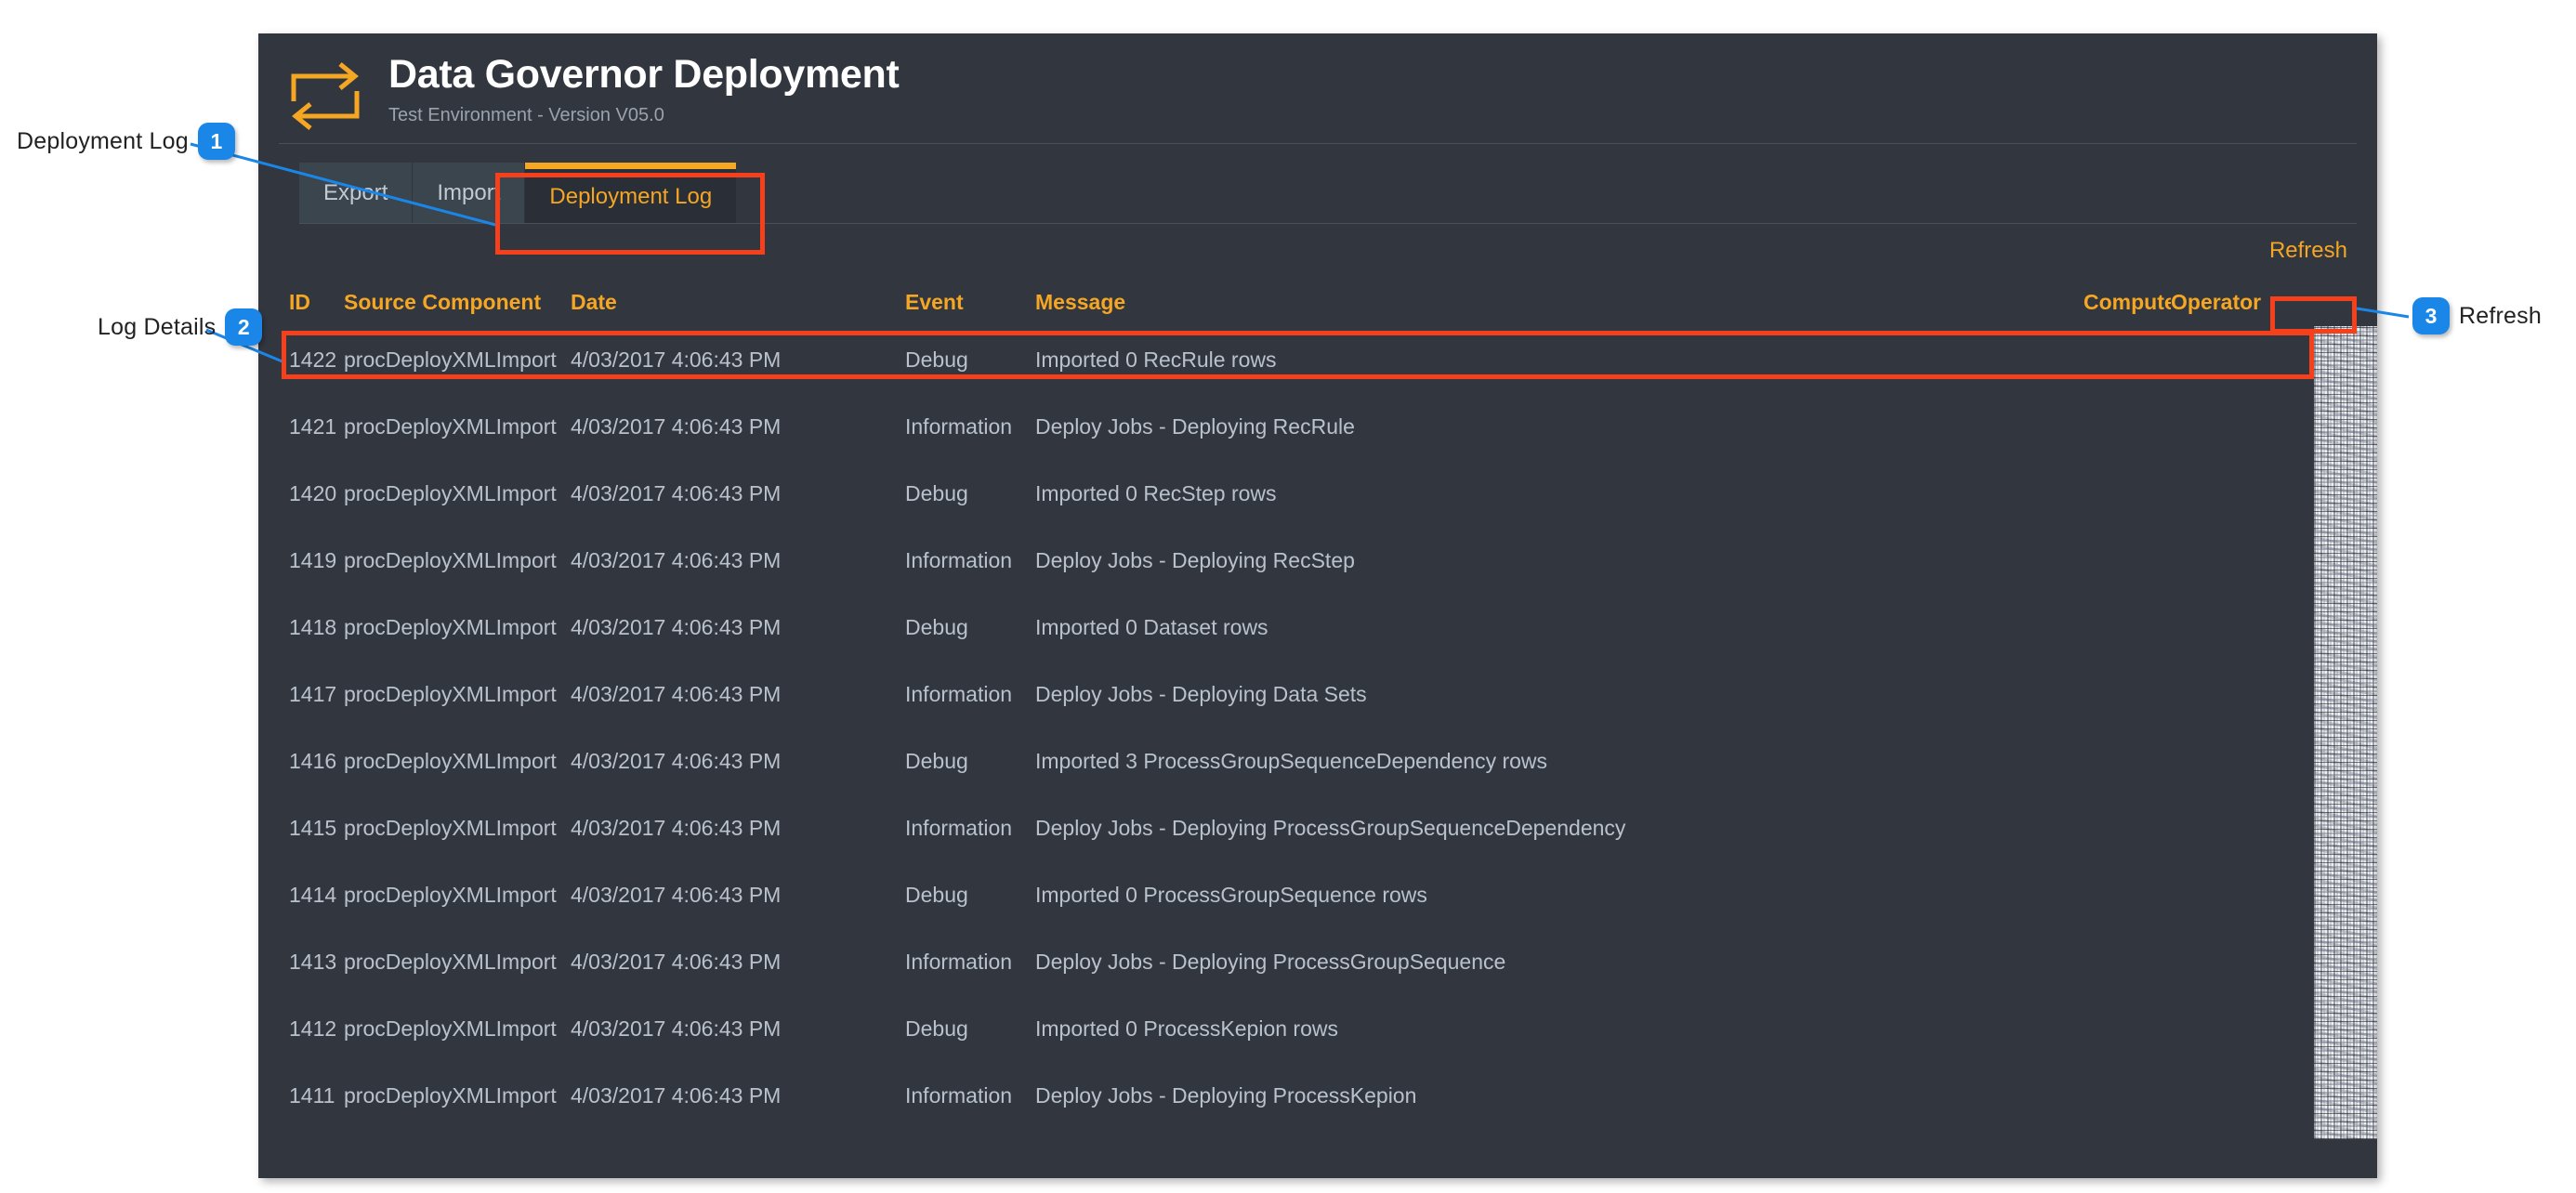 The width and height of the screenshot is (2576, 1193). What do you see at coordinates (970, 302) in the screenshot?
I see `column-header-event: Event` at bounding box center [970, 302].